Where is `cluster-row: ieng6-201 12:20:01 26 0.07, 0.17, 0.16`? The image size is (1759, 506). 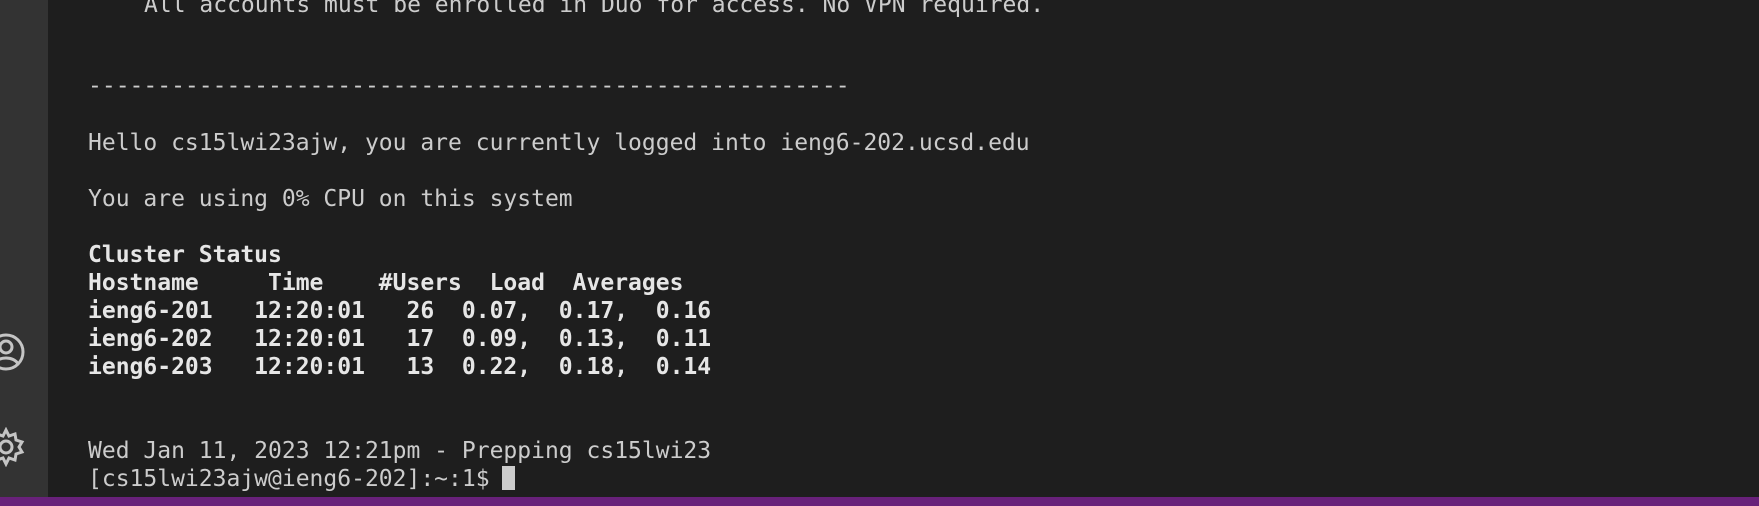
cluster-row: ieng6-201 12:20:01 26 0.07, 0.17, 0.16 is located at coordinates (400, 311).